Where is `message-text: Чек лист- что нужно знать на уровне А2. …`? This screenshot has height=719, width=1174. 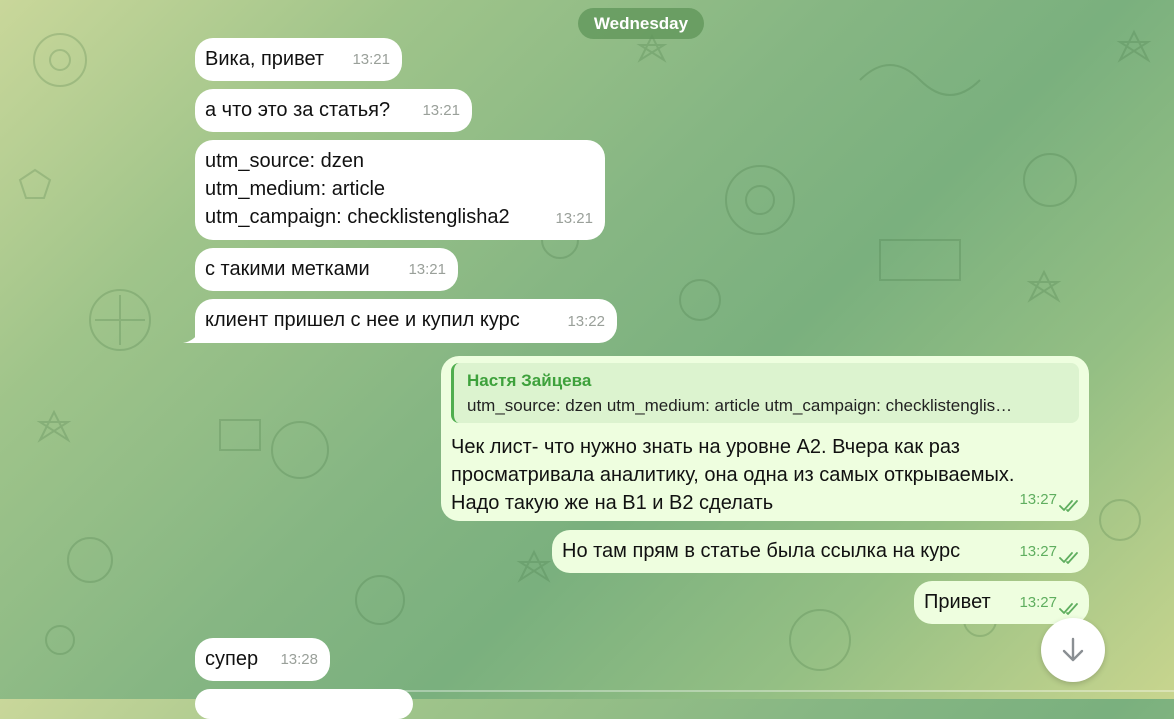
message-text: Чек лист- что нужно знать на уровне А2. … is located at coordinates (733, 475).